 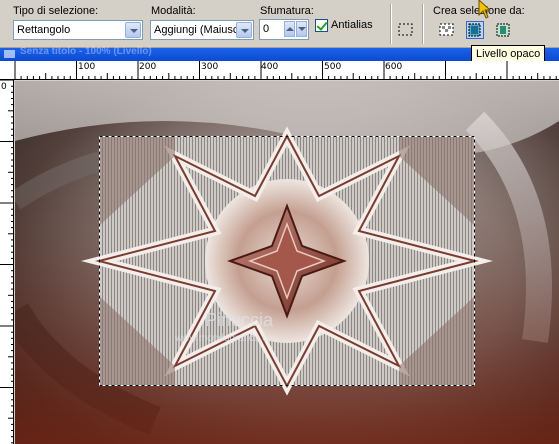 I want to click on horizontal-ruler: 100 200 300 400 500 600, so click(x=279, y=70).